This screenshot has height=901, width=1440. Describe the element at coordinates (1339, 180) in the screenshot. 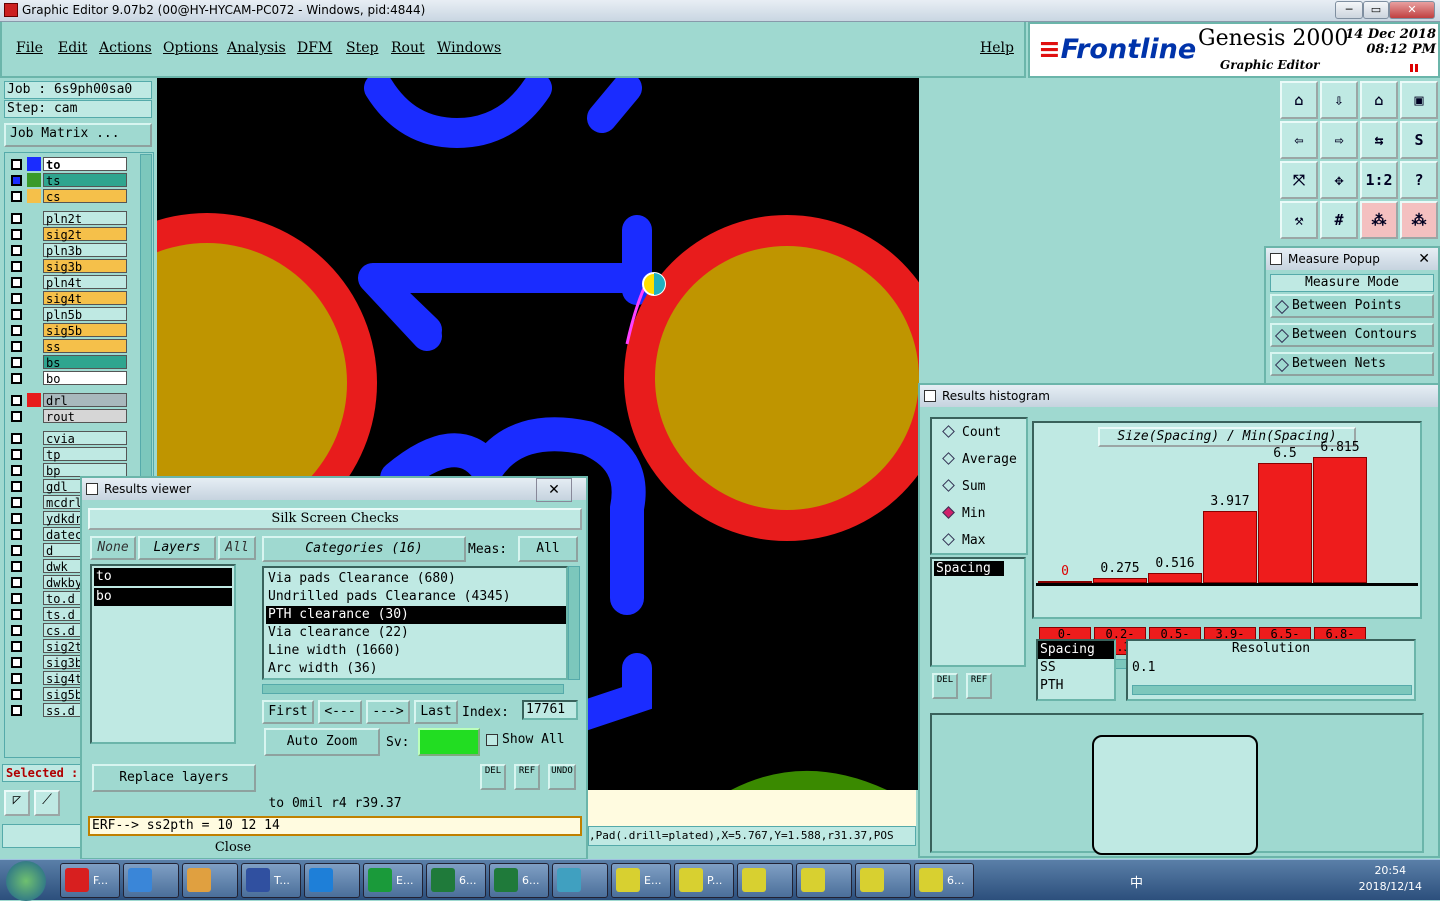

I see `zoom-center-icon: ✥` at that location.